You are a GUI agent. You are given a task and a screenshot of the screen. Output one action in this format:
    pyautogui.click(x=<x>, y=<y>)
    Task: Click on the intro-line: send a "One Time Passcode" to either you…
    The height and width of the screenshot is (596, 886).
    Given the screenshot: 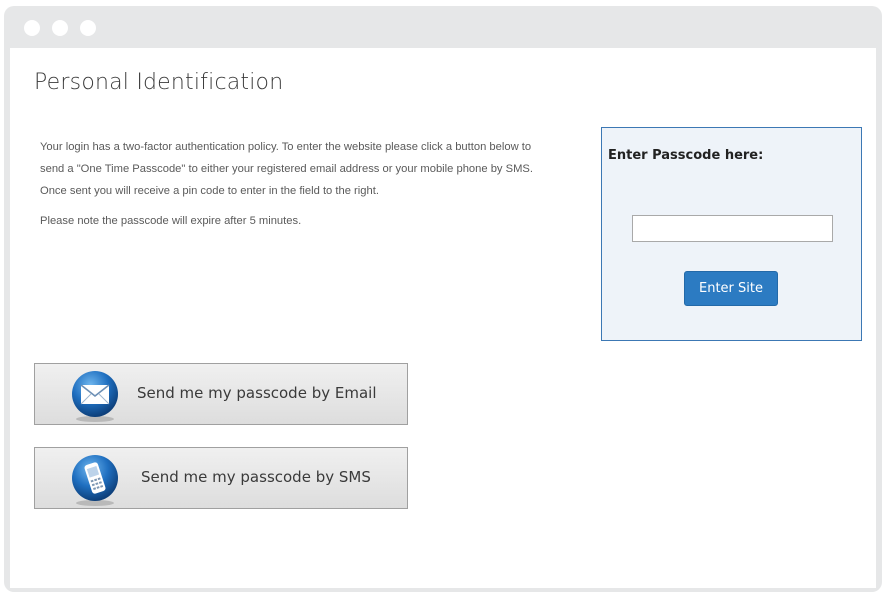 What is the action you would take?
    pyautogui.click(x=286, y=169)
    